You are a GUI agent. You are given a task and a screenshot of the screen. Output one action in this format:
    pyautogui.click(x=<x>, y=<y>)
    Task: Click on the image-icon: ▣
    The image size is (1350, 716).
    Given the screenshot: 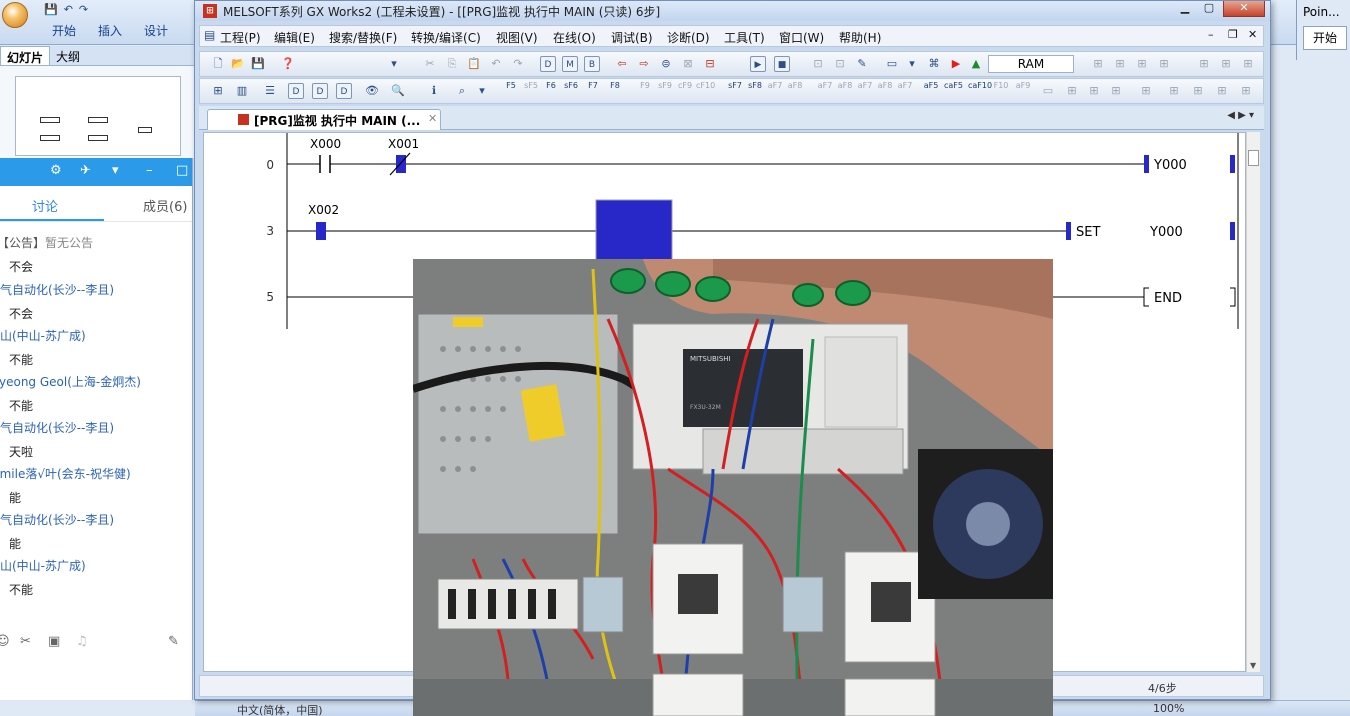 What is the action you would take?
    pyautogui.click(x=54, y=641)
    